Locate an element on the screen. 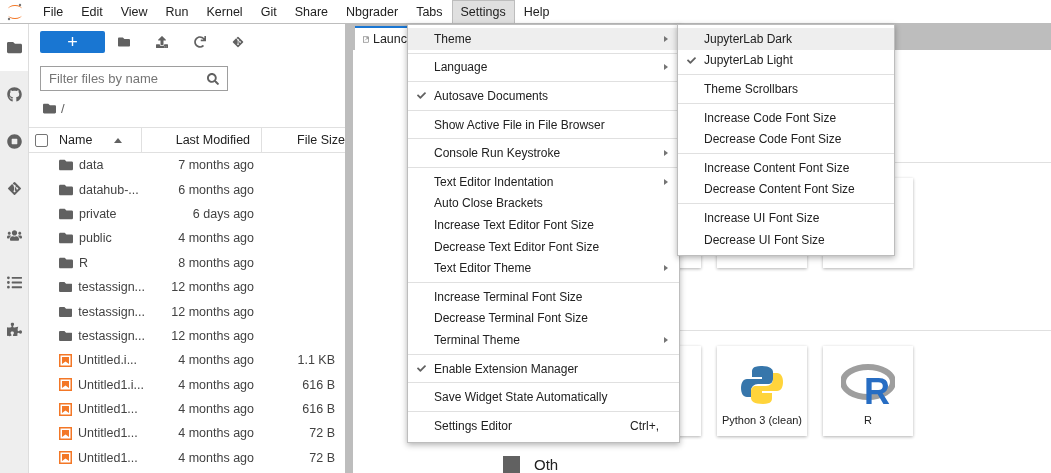 Image resolution: width=1051 pixels, height=473 pixels. section-heading: Oth is located at coordinates (546, 464).